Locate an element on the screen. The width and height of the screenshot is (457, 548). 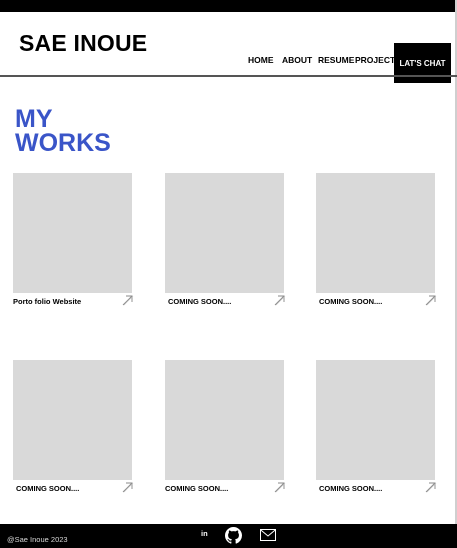
section-title-line-1: MY is located at coordinates (34, 119).